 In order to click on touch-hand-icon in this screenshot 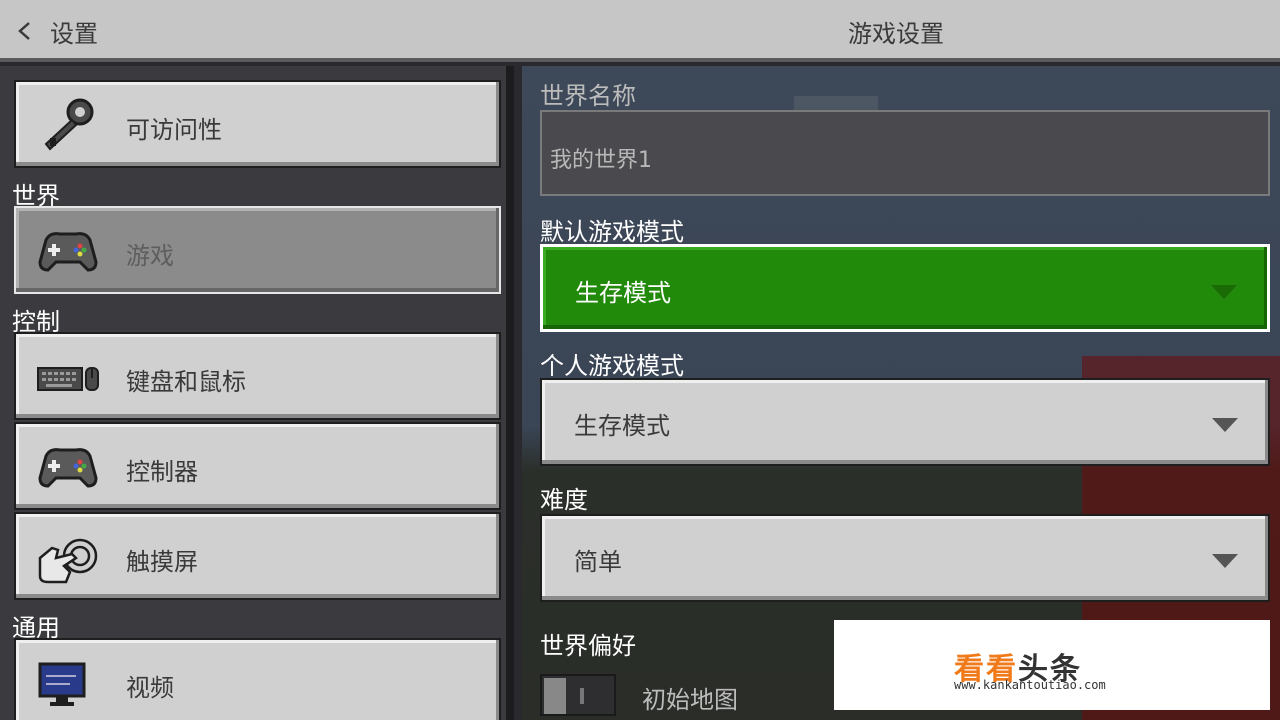, I will do `click(68, 561)`.